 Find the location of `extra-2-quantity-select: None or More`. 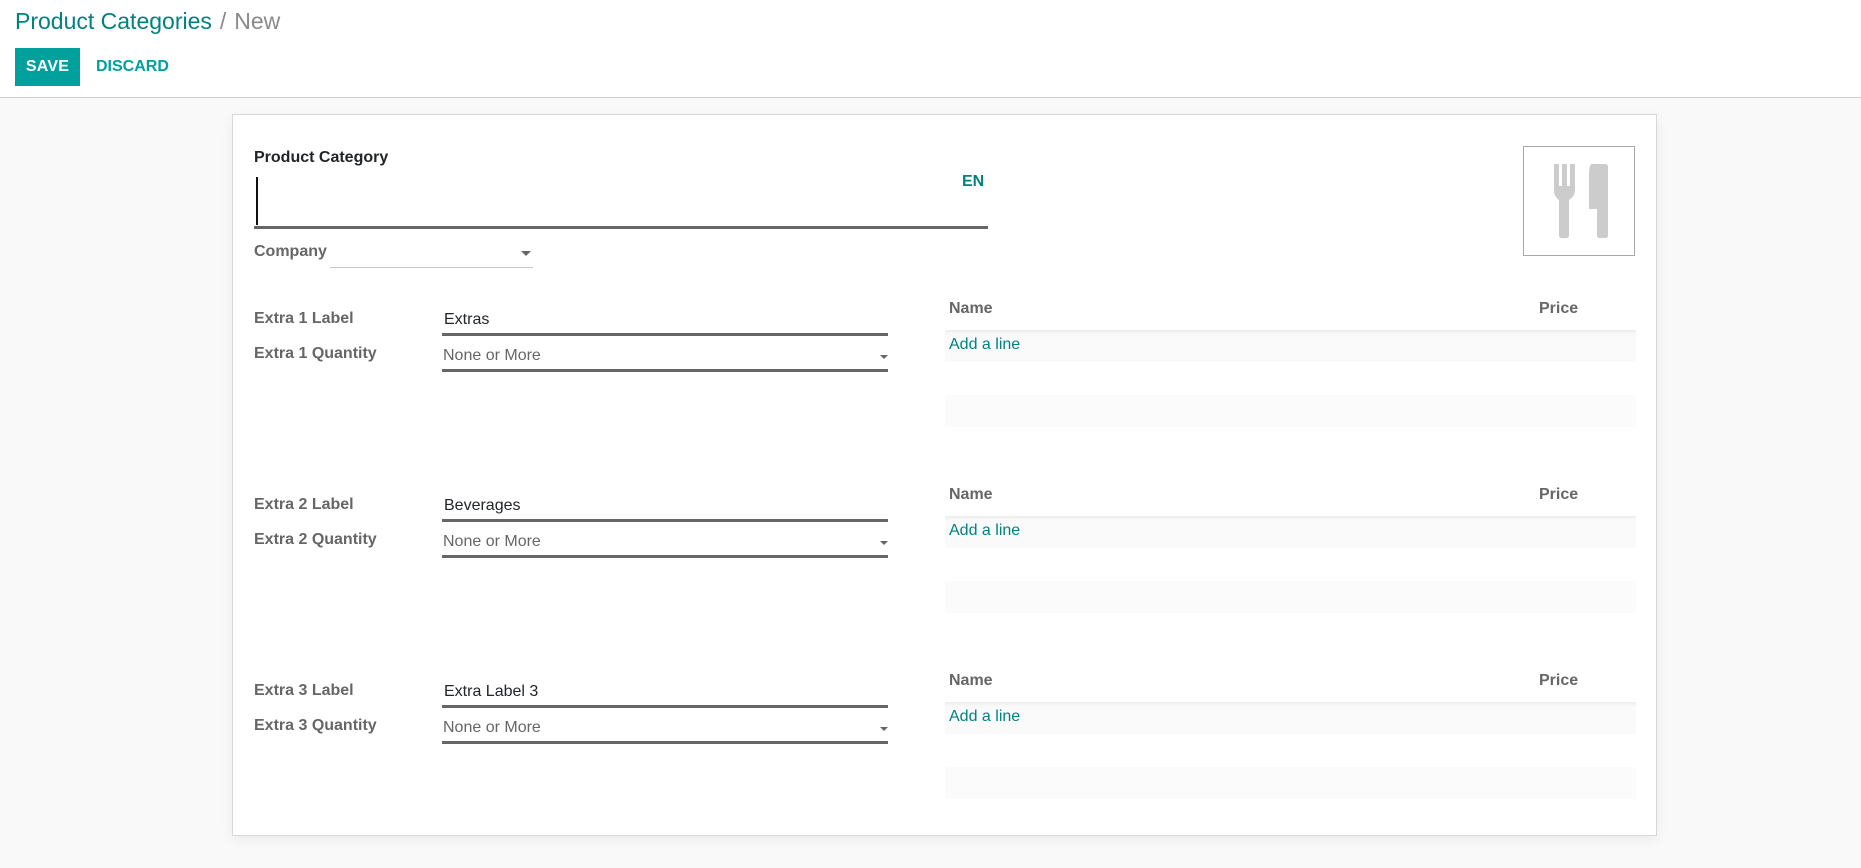

extra-2-quantity-select: None or More is located at coordinates (665, 543).